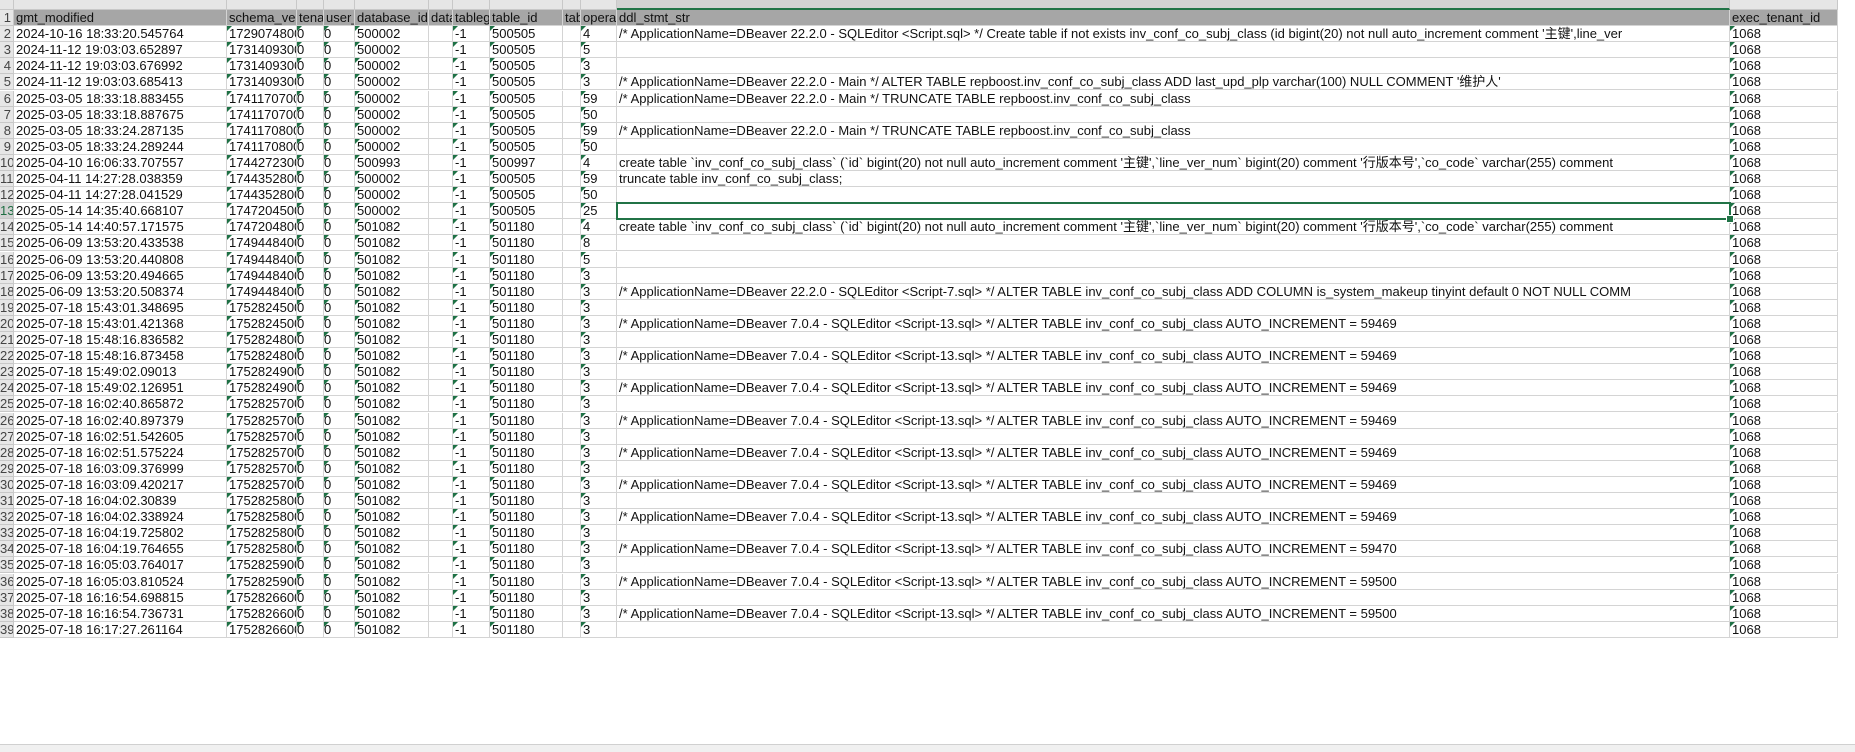 The height and width of the screenshot is (752, 1855). Describe the element at coordinates (7, 114) in the screenshot. I see `row-header: 7` at that location.